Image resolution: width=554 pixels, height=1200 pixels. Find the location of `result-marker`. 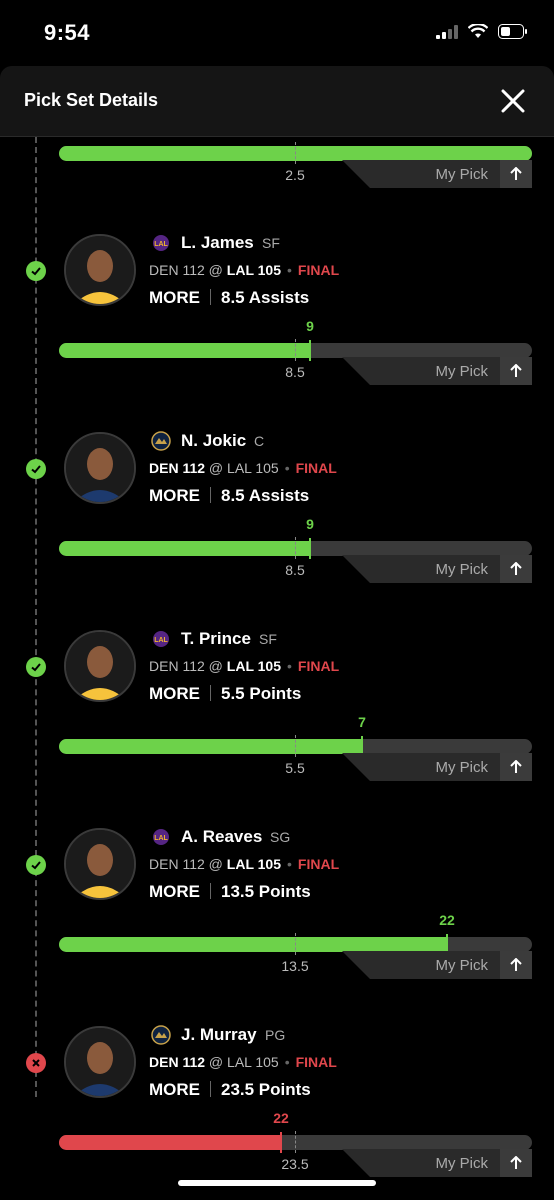

result-marker is located at coordinates (281, 1142).